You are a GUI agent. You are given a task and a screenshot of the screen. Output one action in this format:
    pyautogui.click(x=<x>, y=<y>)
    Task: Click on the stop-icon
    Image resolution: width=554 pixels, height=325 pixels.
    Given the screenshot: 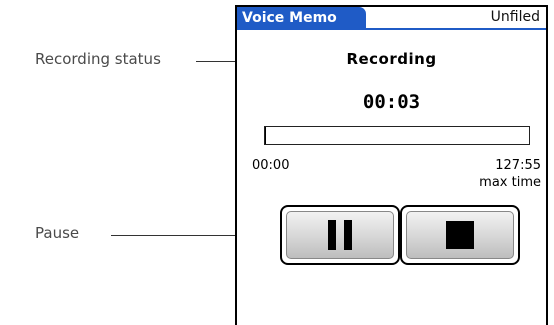 What is the action you would take?
    pyautogui.click(x=460, y=235)
    